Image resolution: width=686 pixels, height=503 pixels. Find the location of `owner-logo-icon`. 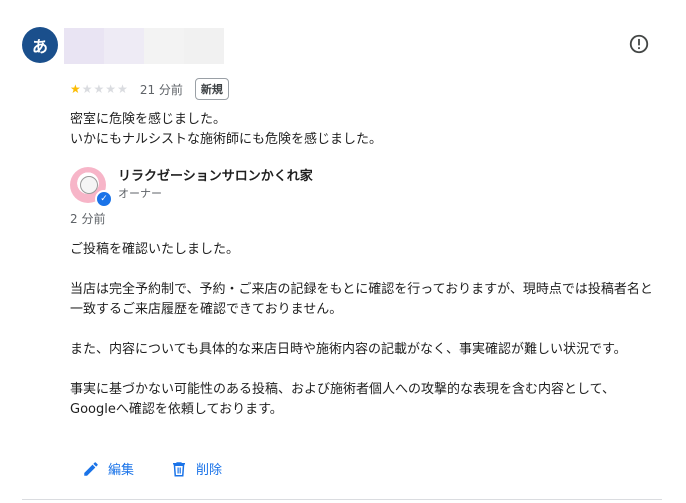

owner-logo-icon is located at coordinates (89, 185).